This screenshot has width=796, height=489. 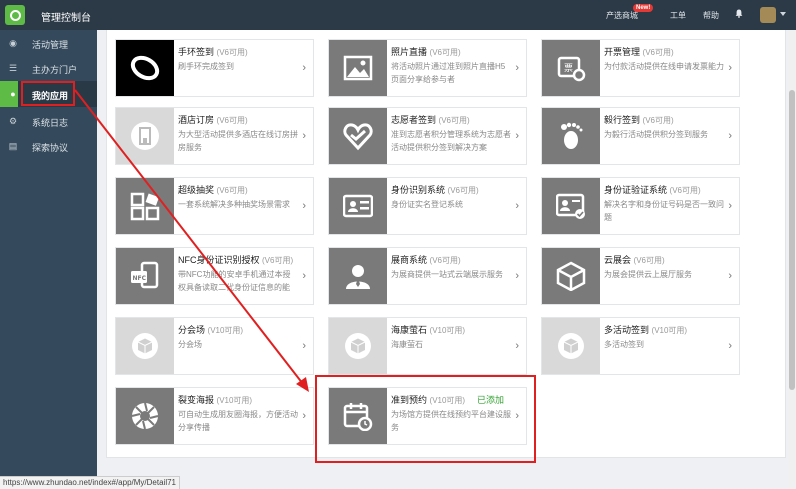 I want to click on app-card-id-recognition: 身份识别系统 (V6可用) 身份证实名登记系统 ›, so click(x=427, y=206).